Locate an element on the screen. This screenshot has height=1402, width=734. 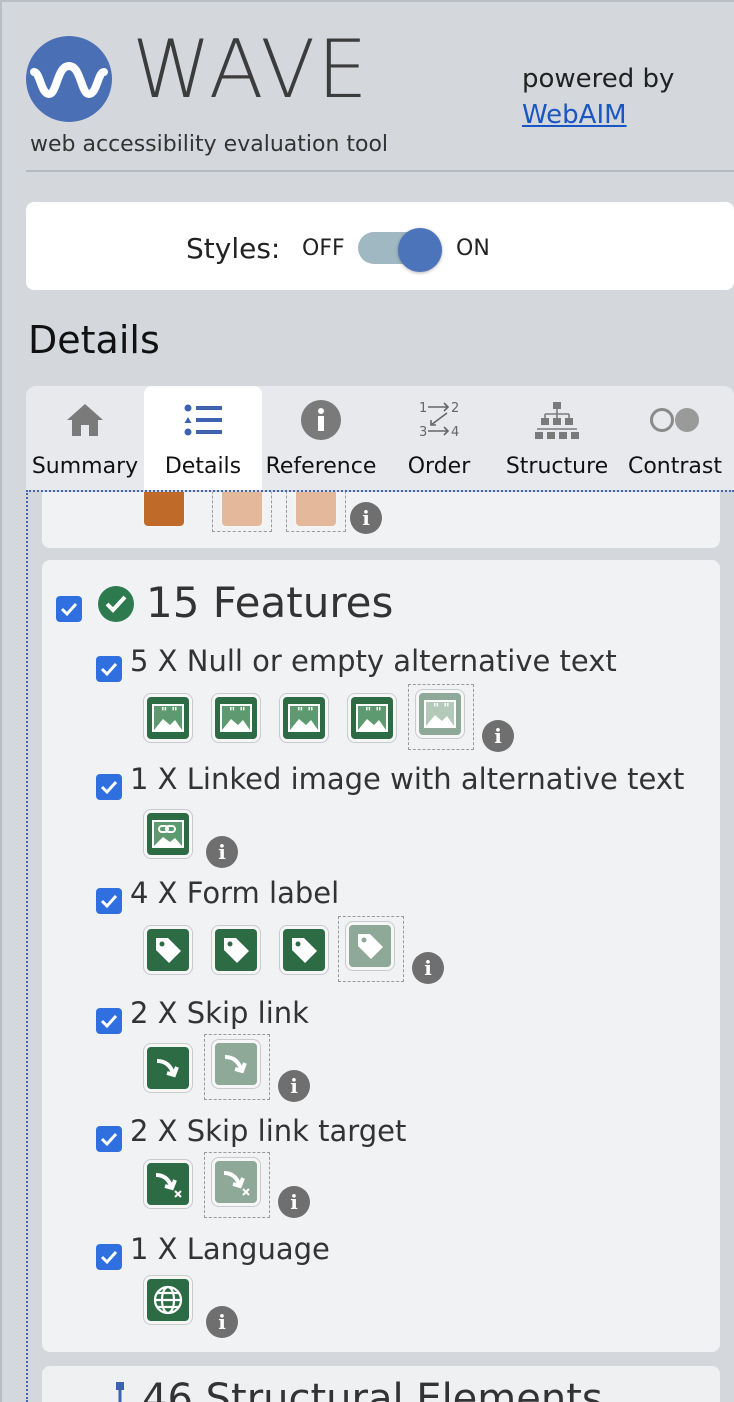
tab-order-label: Order is located at coordinates (439, 466).